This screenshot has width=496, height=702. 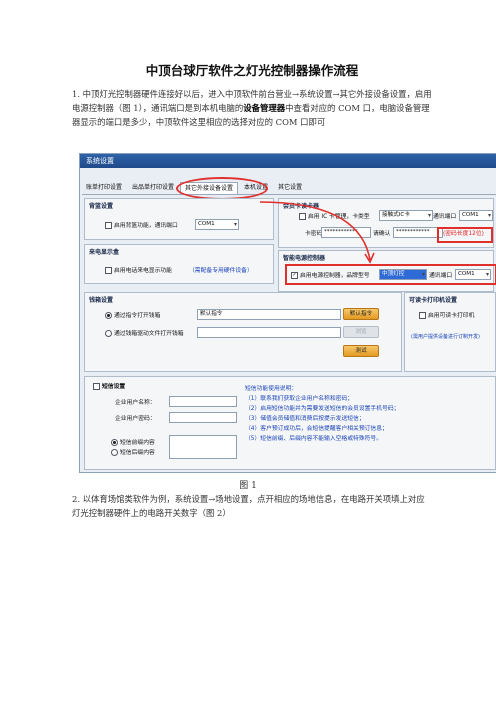 I want to click on company-name-input, so click(x=203, y=401).